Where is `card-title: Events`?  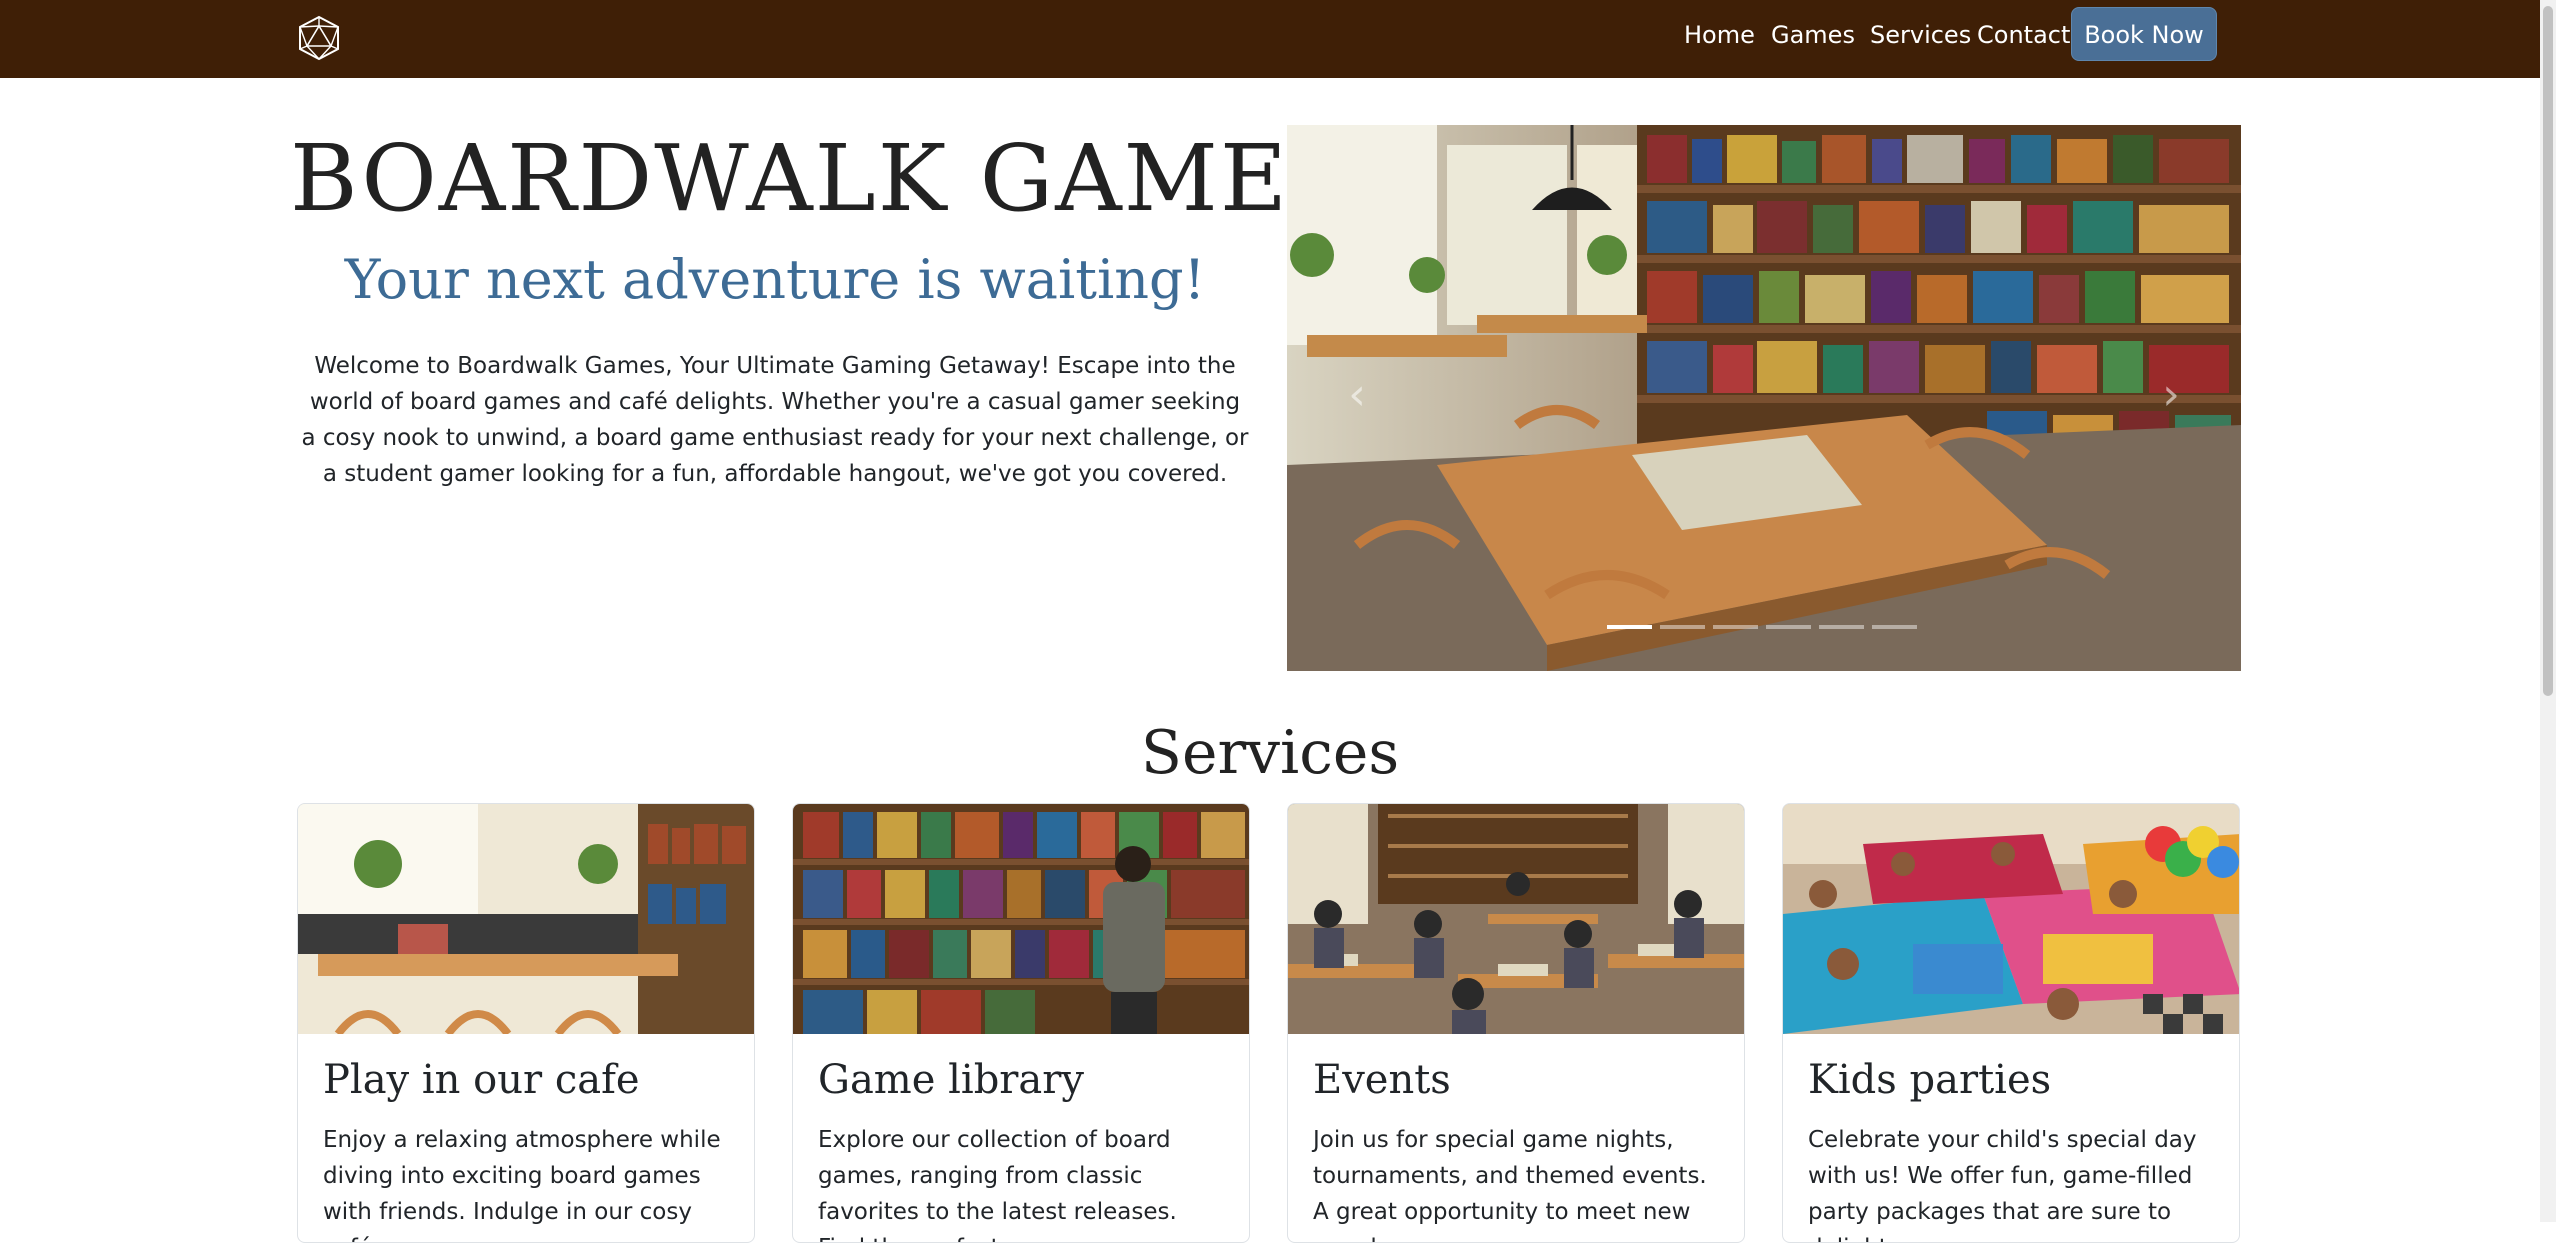
card-title: Events is located at coordinates (1382, 1080).